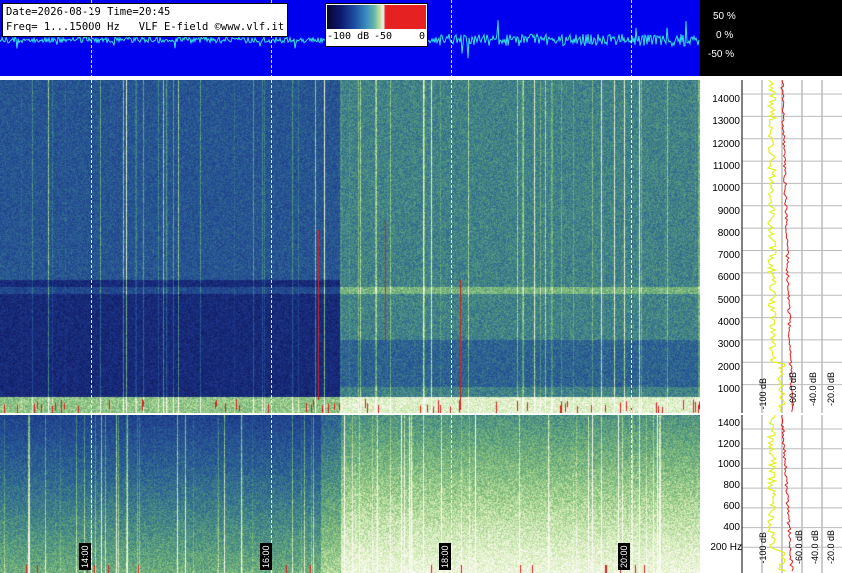 The image size is (842, 573). Describe the element at coordinates (728, 211) in the screenshot. I see `freq-label-upper: 9000` at that location.